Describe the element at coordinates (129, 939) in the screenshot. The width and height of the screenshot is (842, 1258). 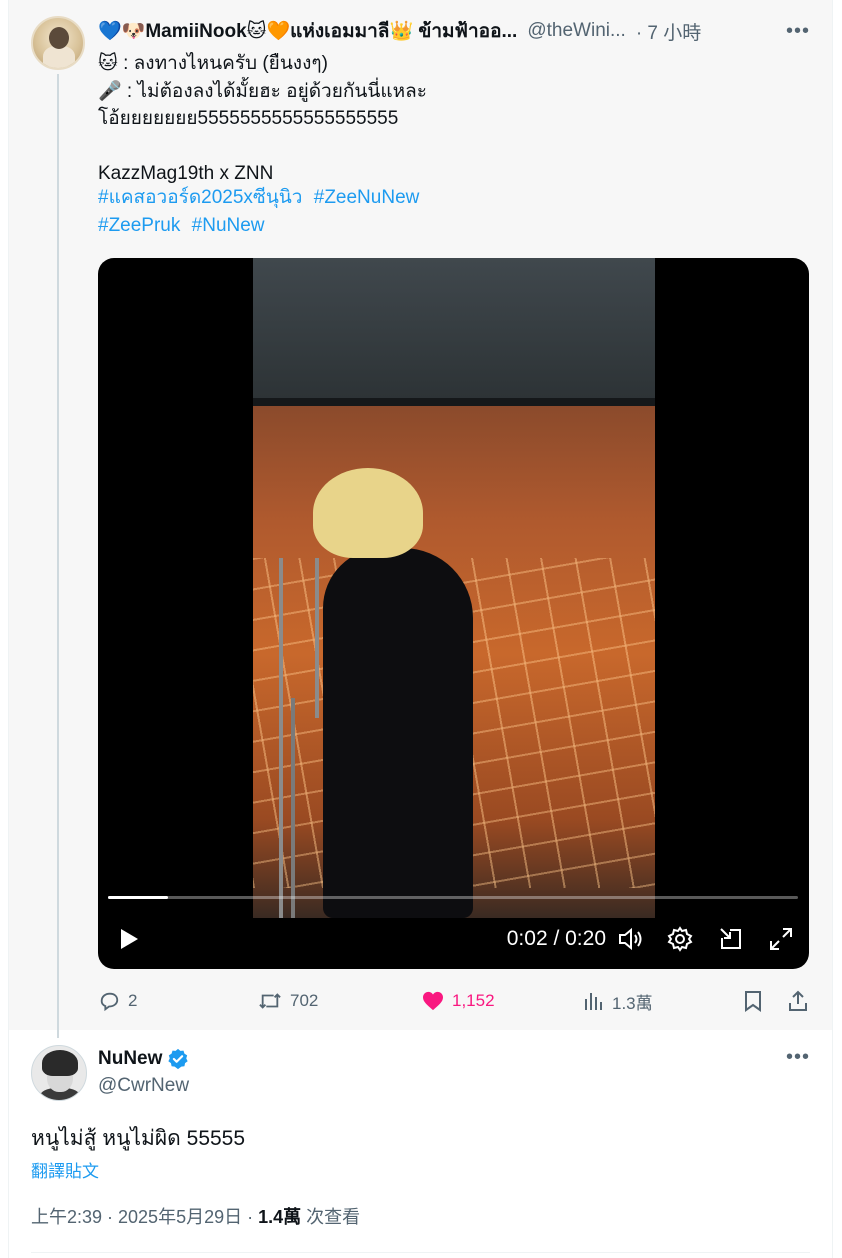
I see `play-icon` at that location.